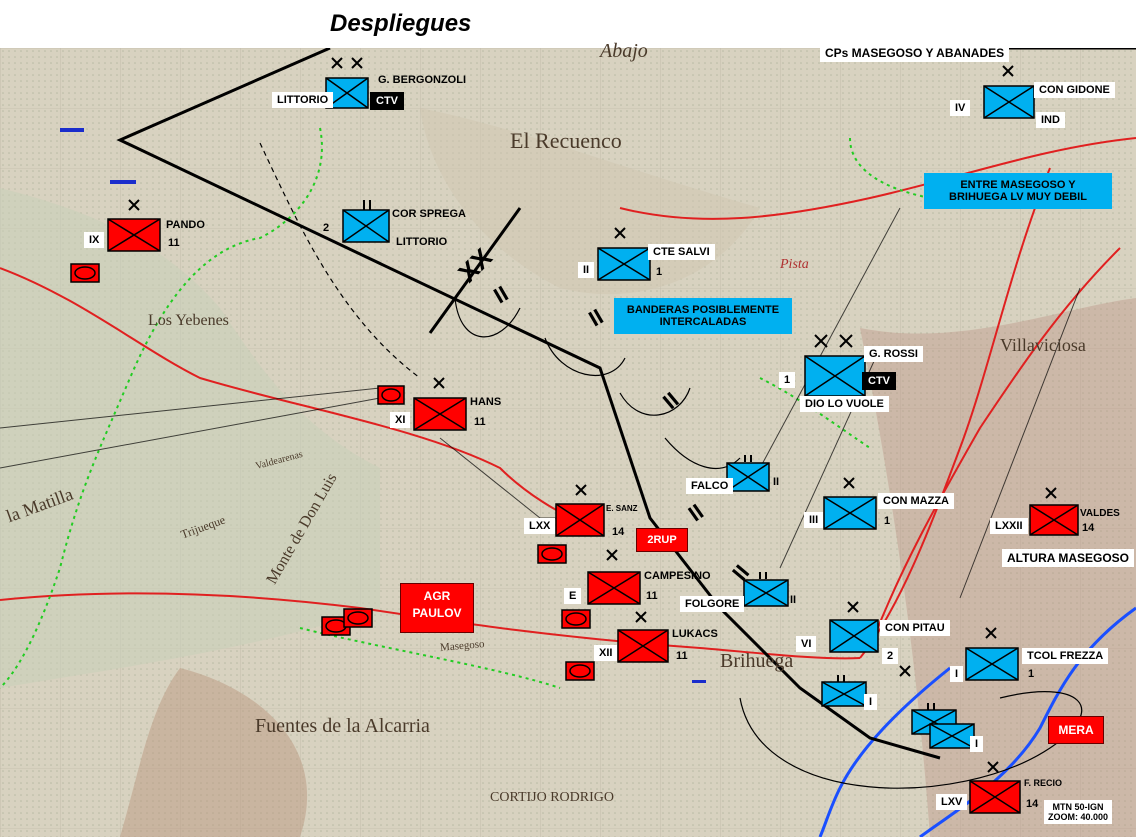  I want to click on place-fuentes: Fuentes de la Alcarria, so click(342, 726).